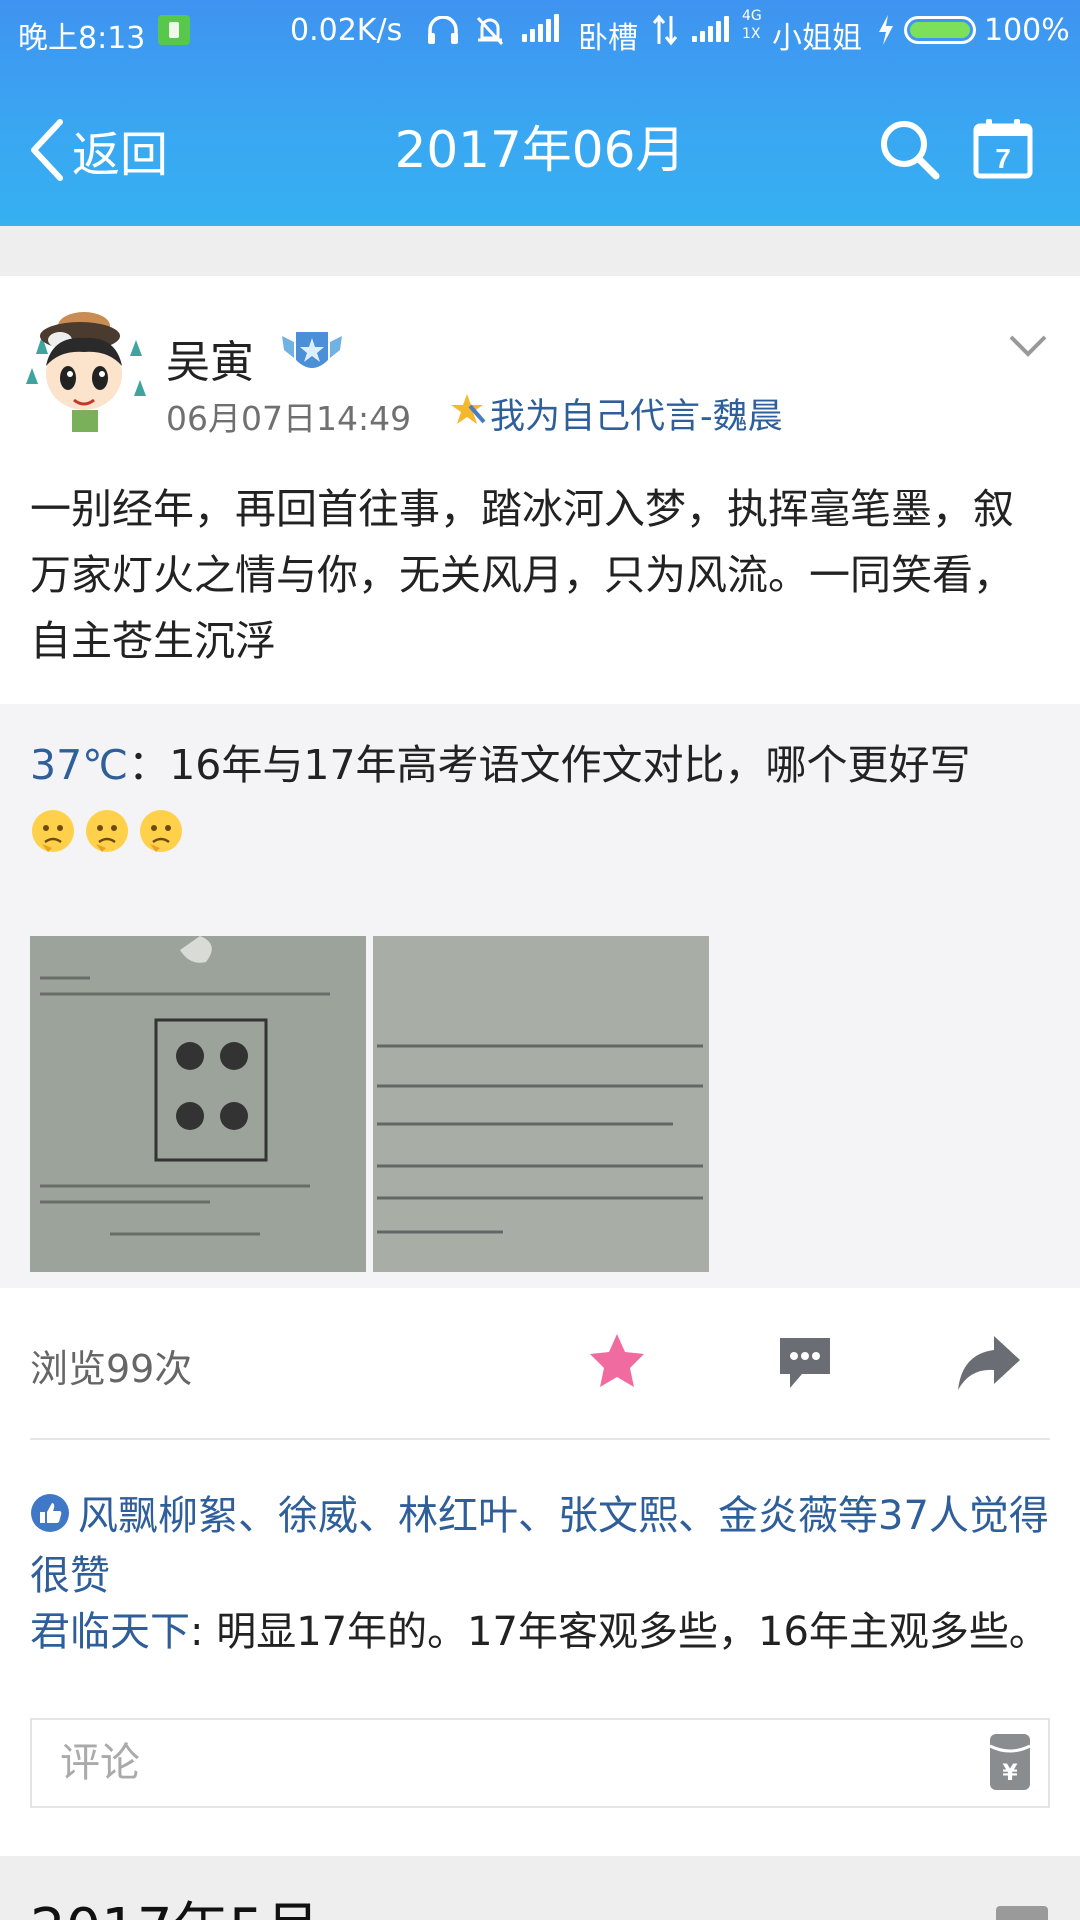 Image resolution: width=1080 pixels, height=1920 pixels. I want to click on divider, so click(540, 1439).